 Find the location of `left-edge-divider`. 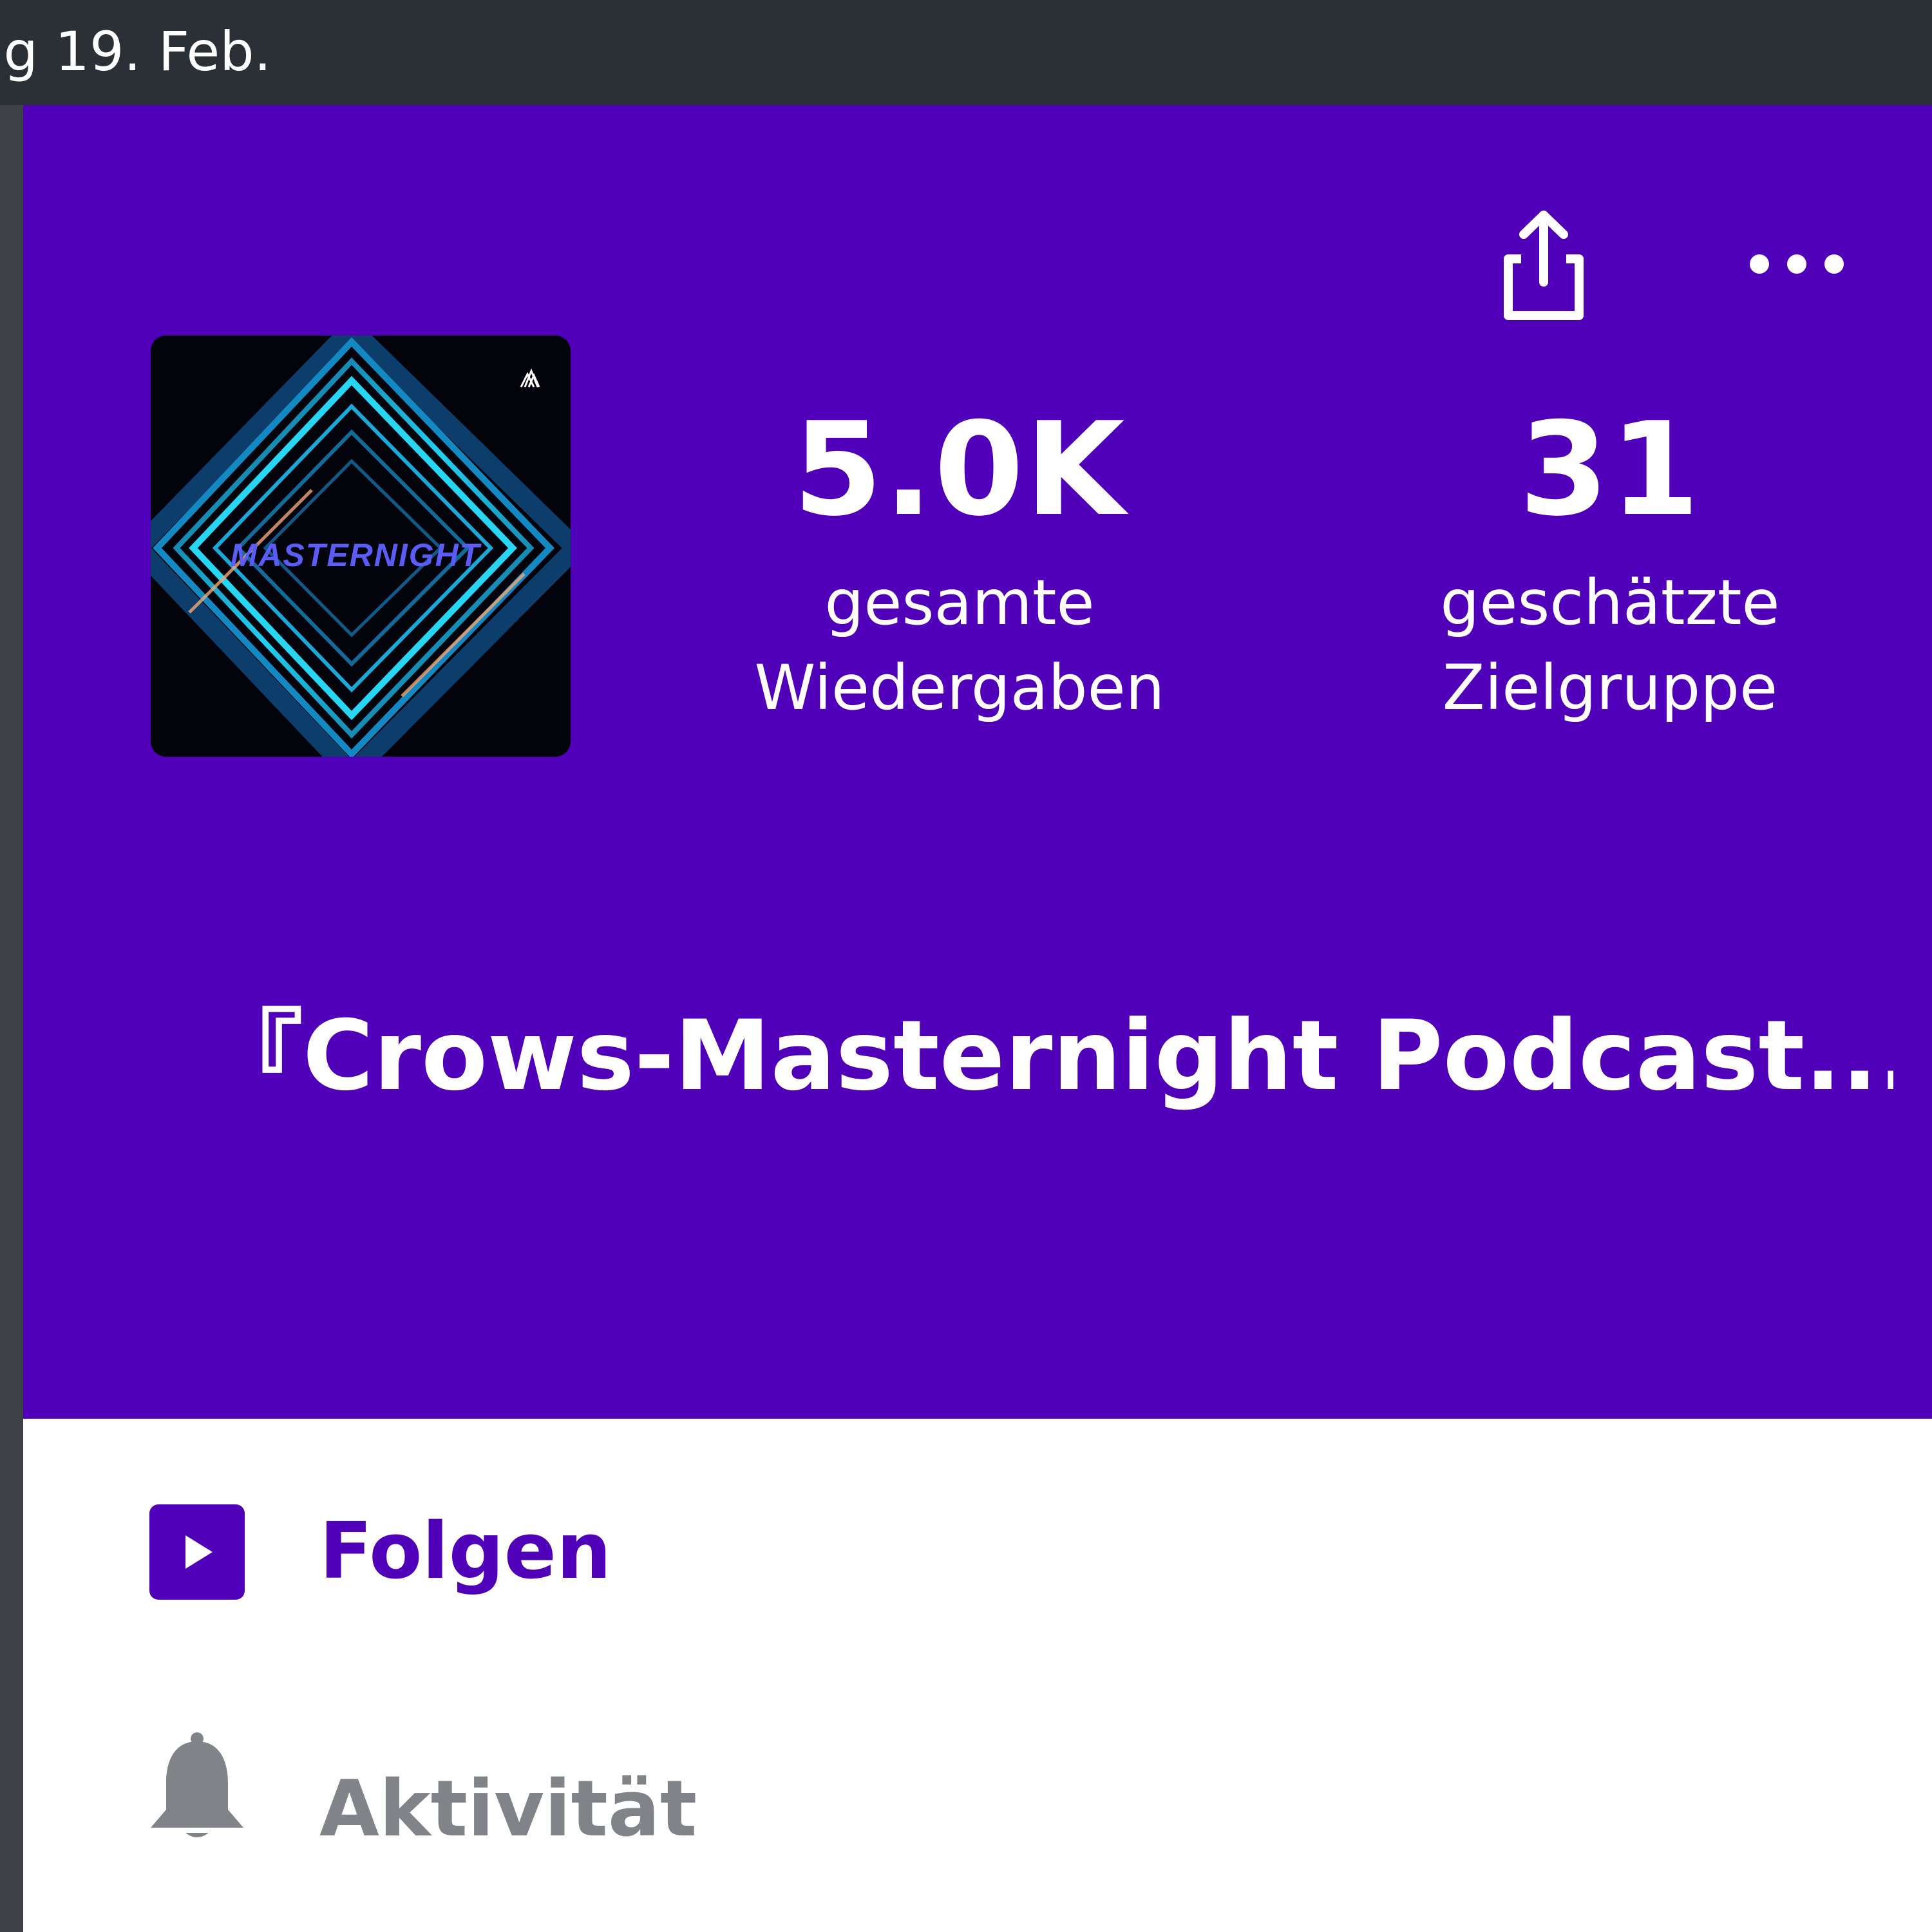

left-edge-divider is located at coordinates (11, 1018).